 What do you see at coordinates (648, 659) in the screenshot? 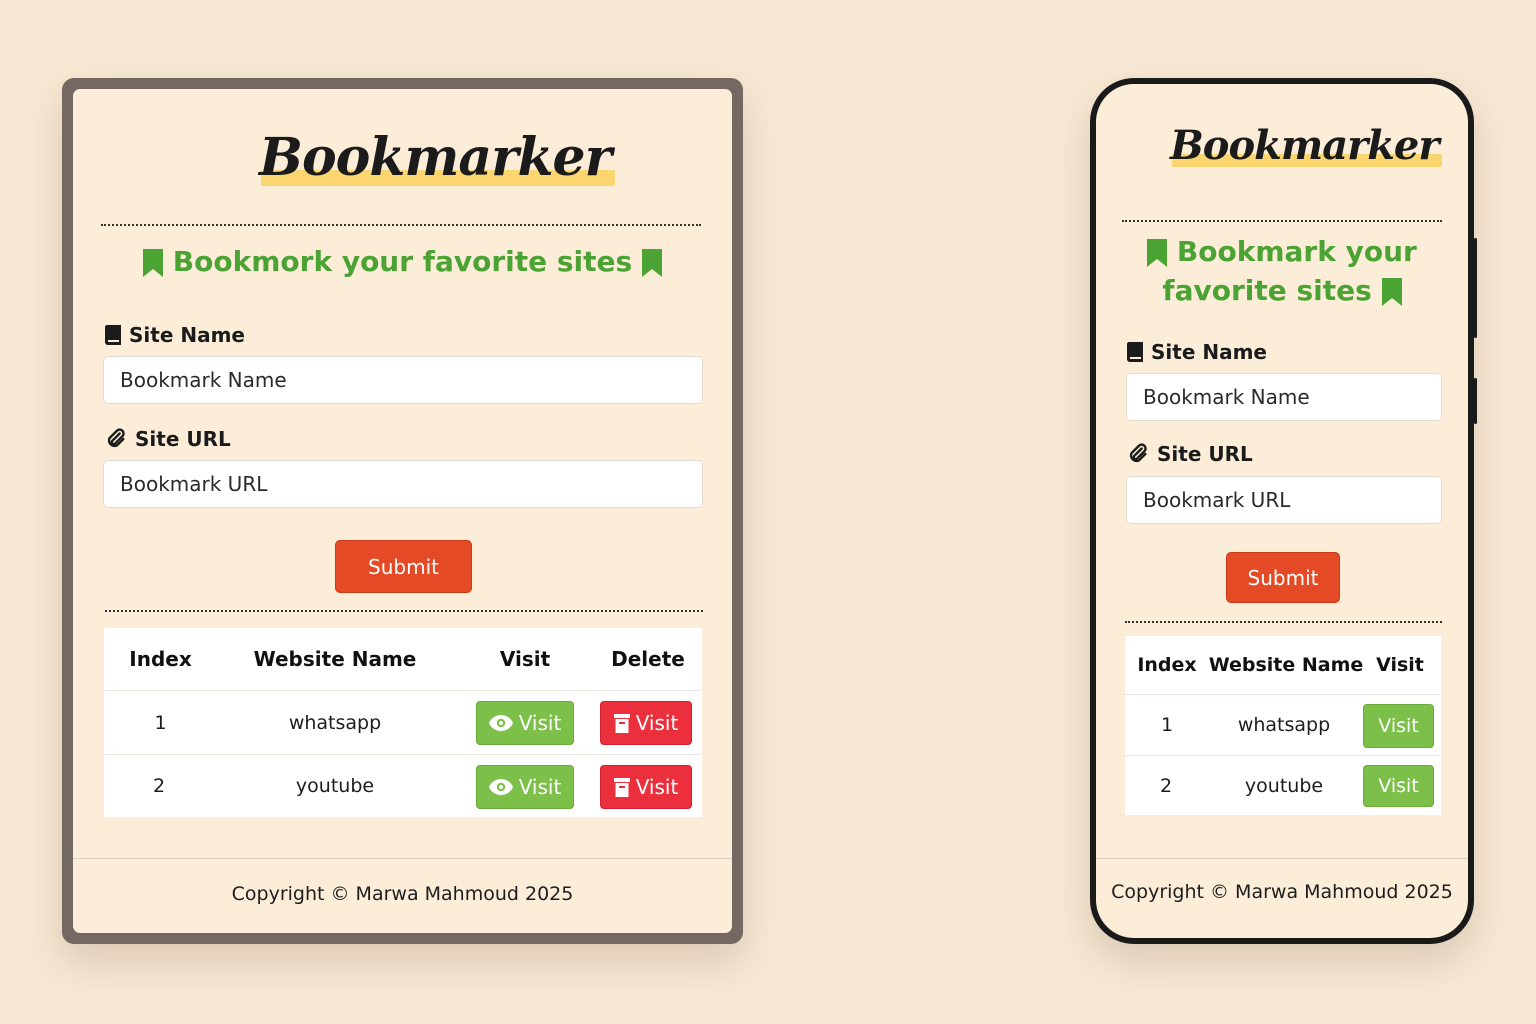
I see `table-header-delete: Delete` at bounding box center [648, 659].